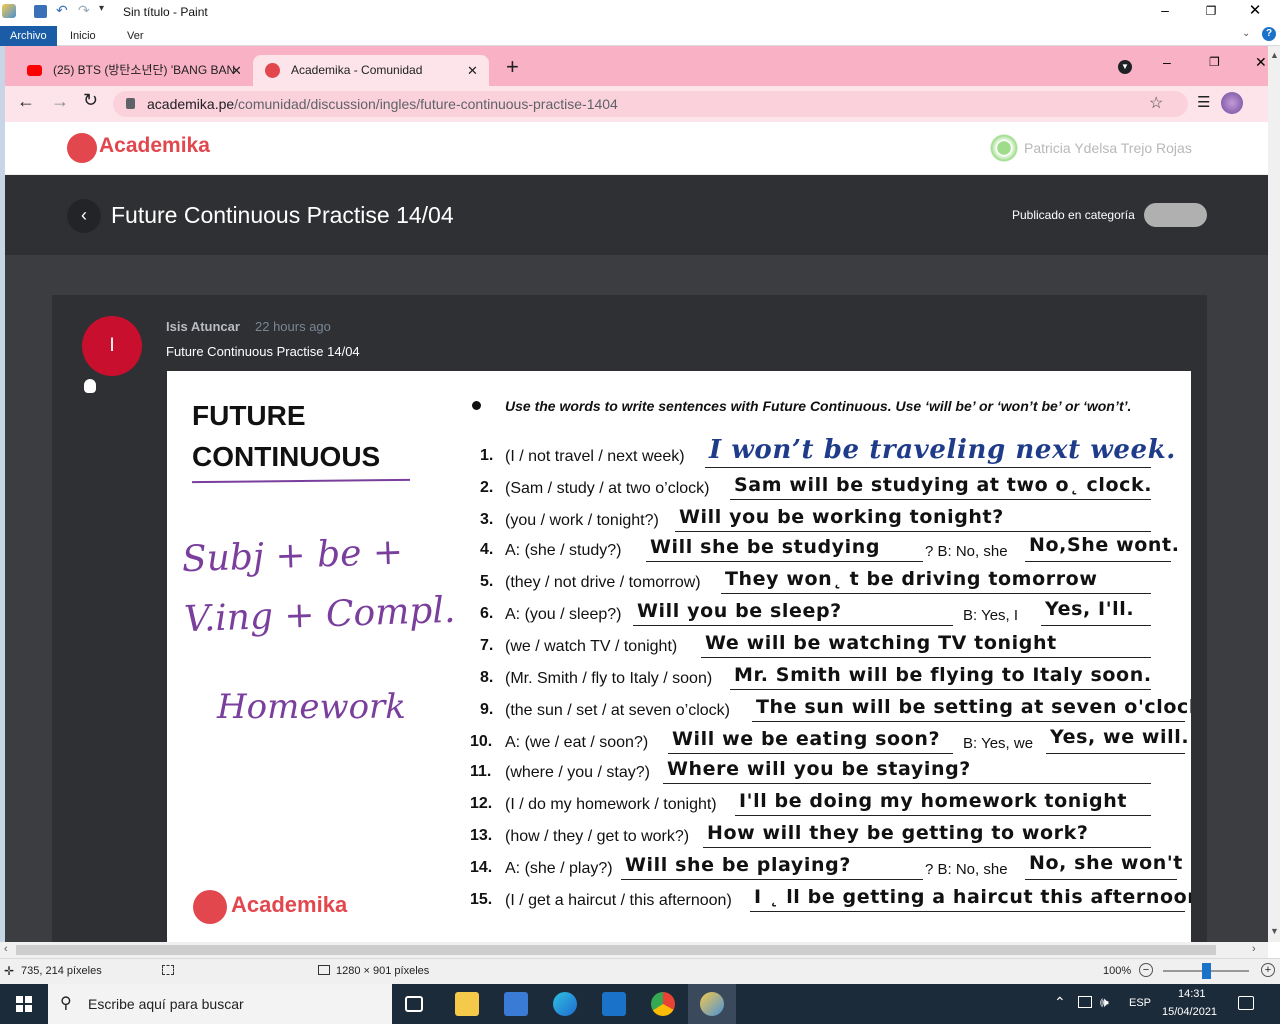  I want to click on windows-start-icon, so click(24, 1004).